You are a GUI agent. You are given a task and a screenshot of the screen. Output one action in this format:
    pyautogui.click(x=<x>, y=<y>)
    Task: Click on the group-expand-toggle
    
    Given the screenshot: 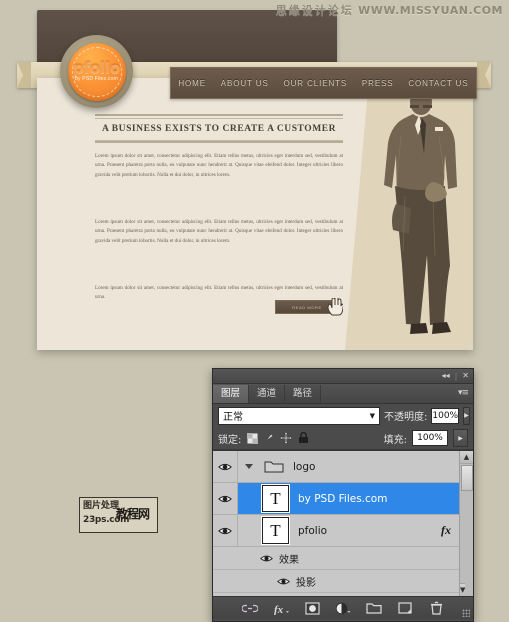 What is the action you would take?
    pyautogui.click(x=249, y=466)
    